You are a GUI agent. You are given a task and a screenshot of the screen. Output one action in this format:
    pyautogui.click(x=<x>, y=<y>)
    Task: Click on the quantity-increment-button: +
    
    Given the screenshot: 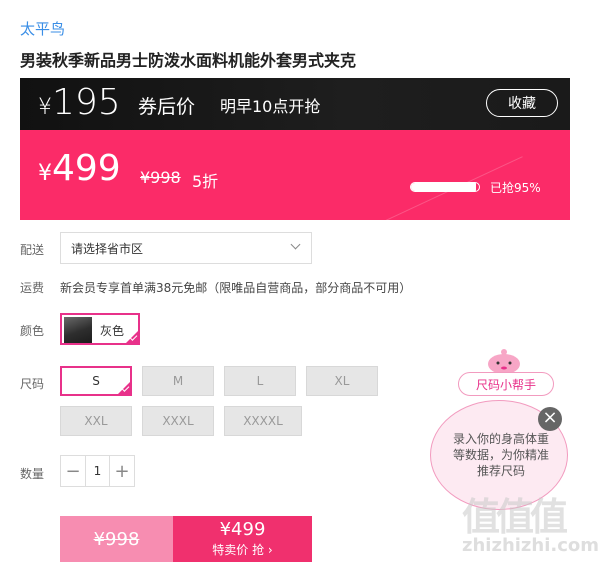 What is the action you would take?
    pyautogui.click(x=122, y=471)
    